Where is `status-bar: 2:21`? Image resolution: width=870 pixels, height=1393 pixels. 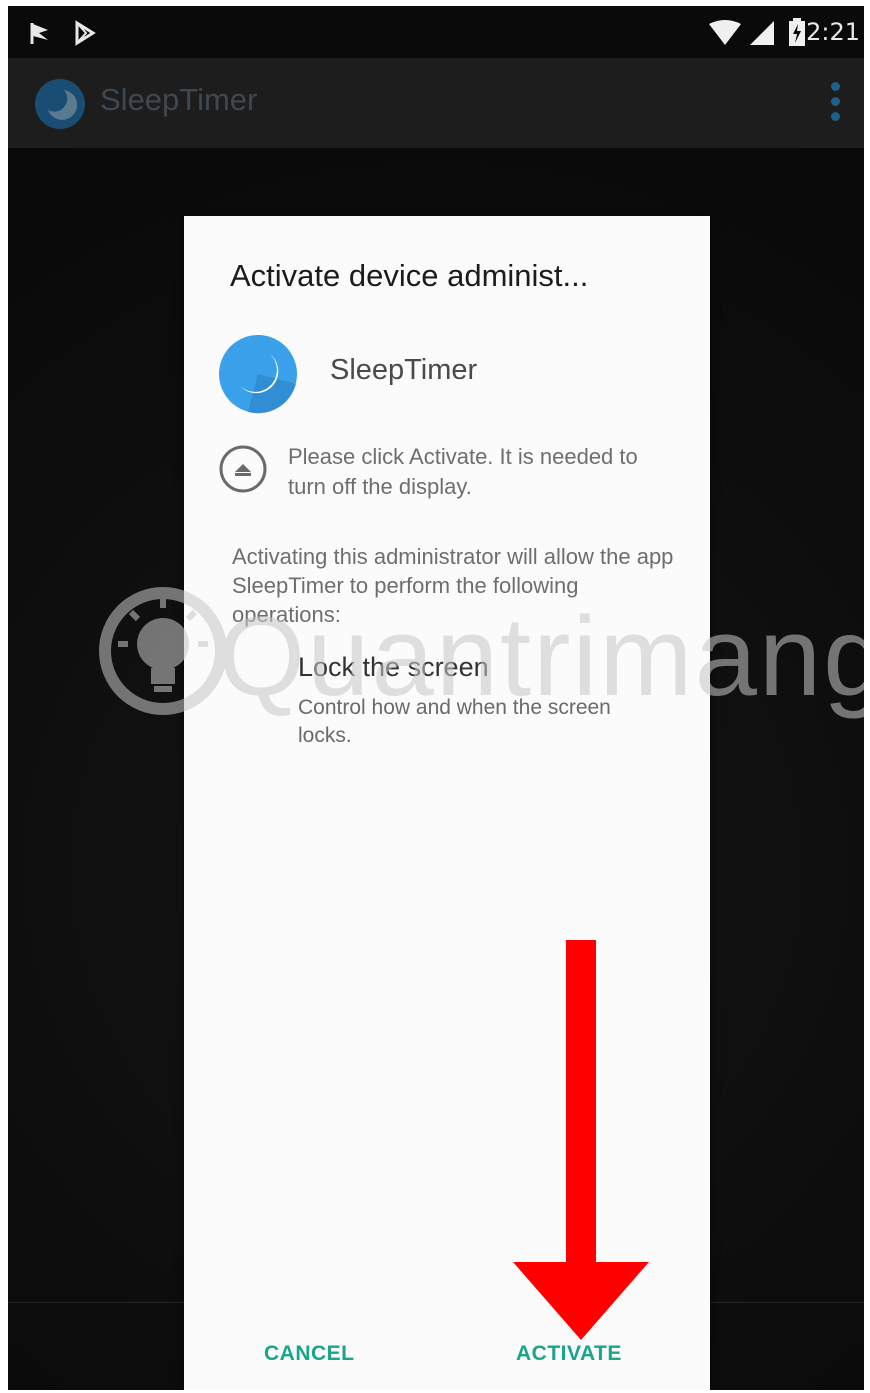
status-bar: 2:21 is located at coordinates (436, 32).